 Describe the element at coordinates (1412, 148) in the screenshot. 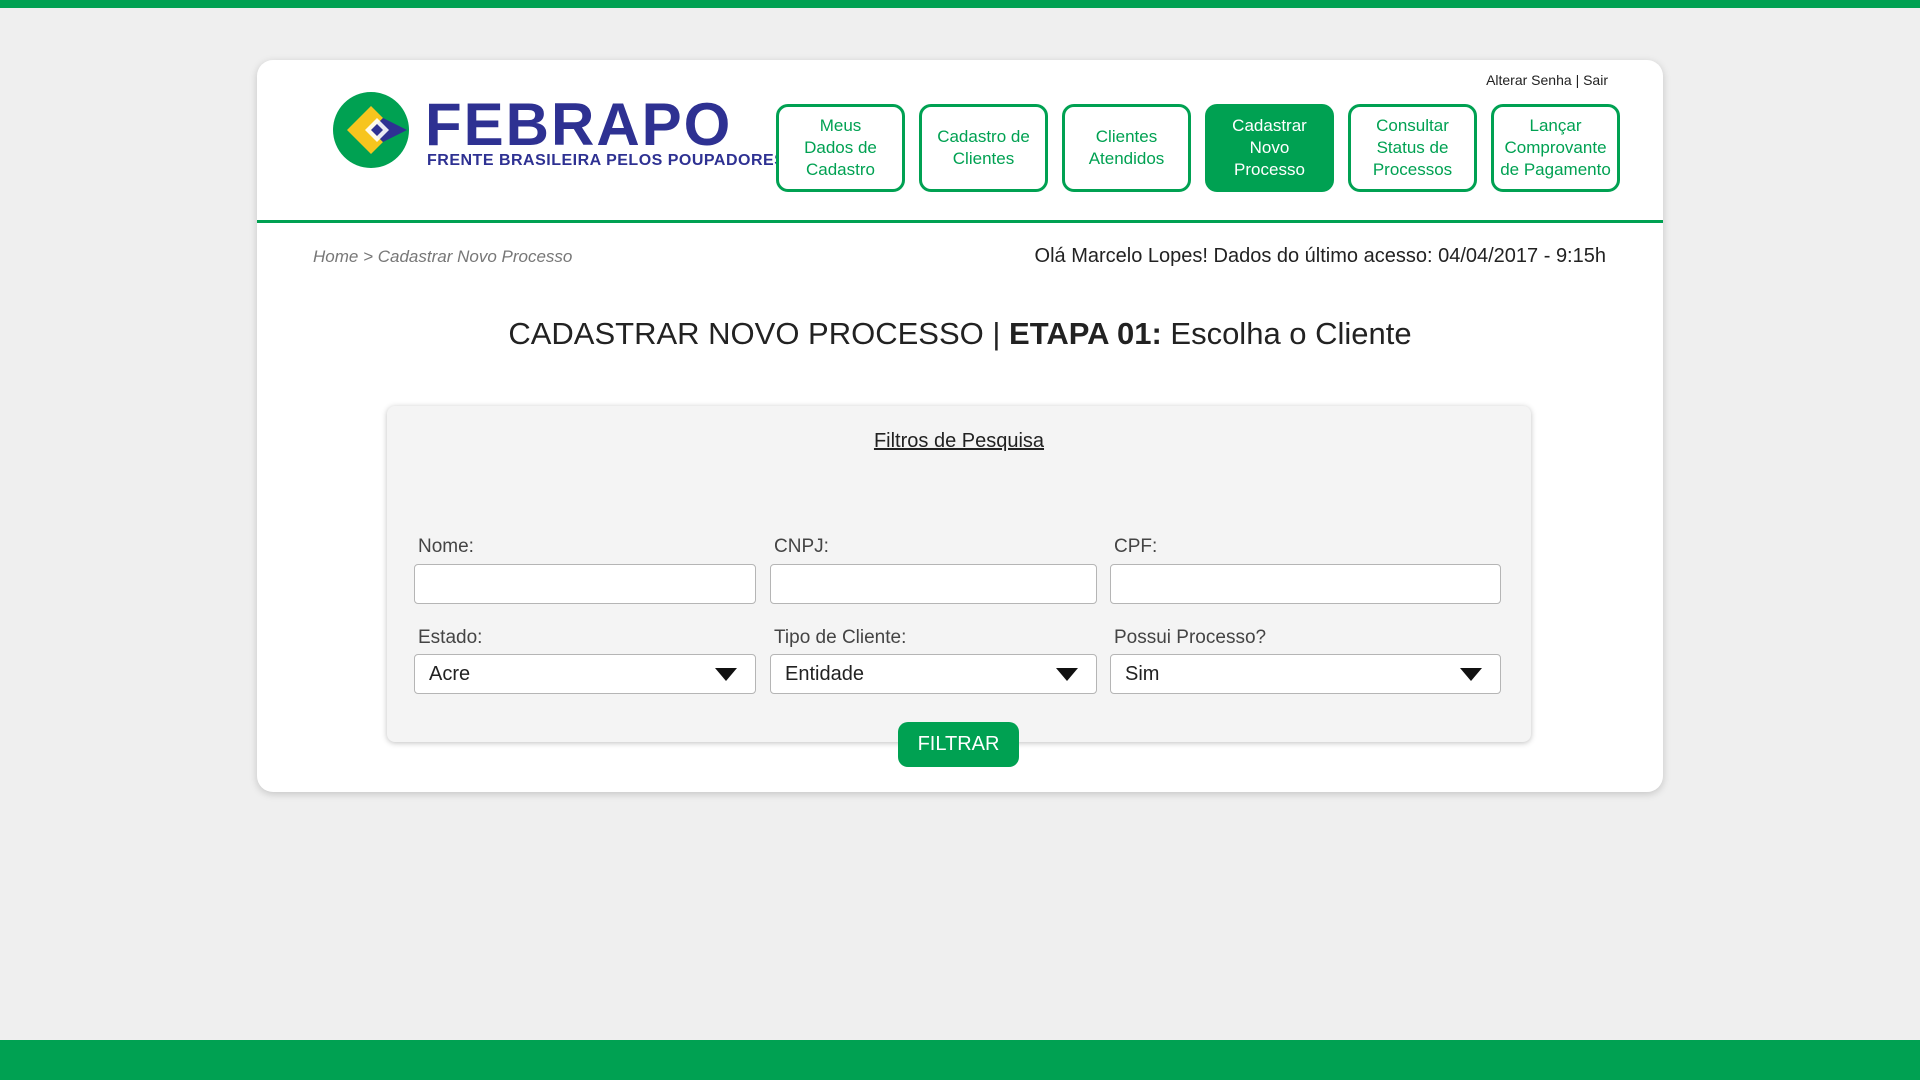

I see `nav-consultar-status-processos: Consultar Status de Processos` at that location.